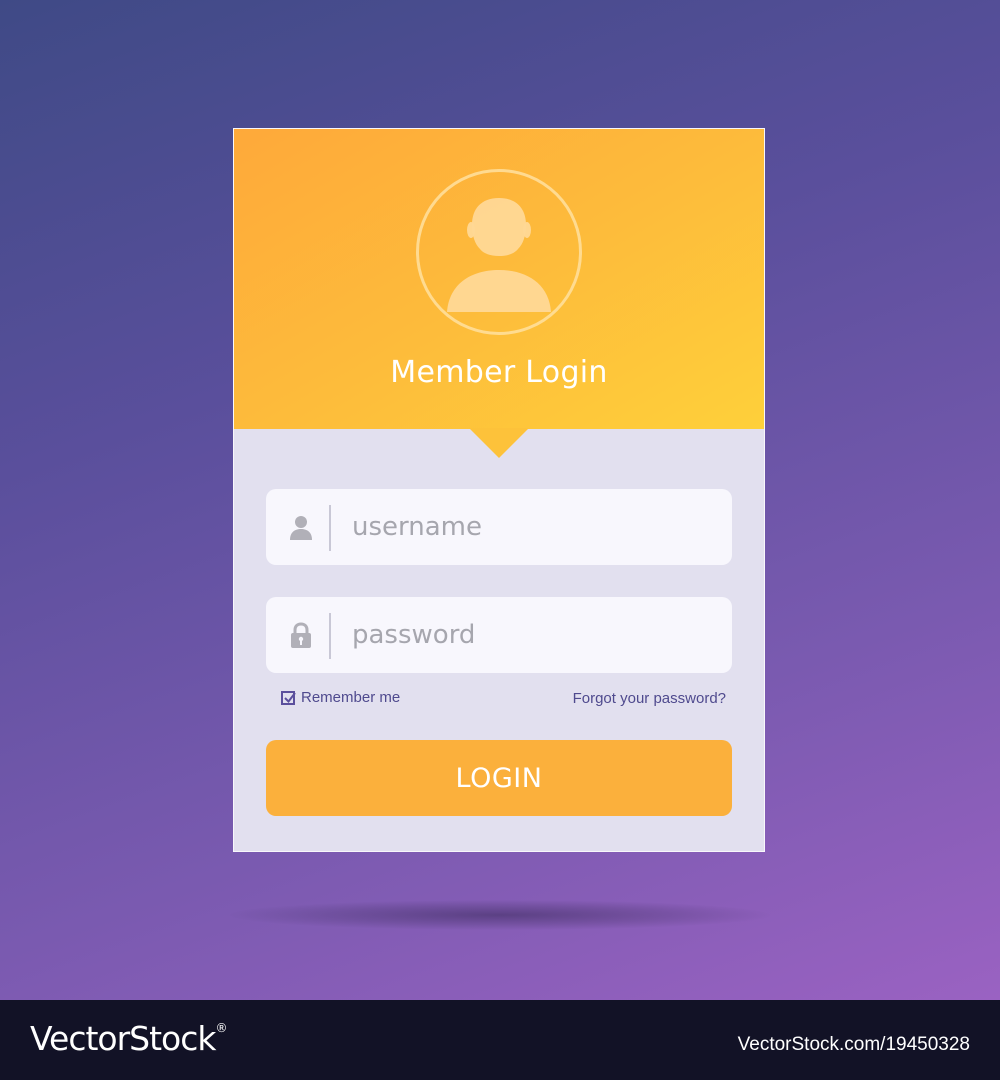  What do you see at coordinates (499, 443) in the screenshot?
I see `header-pointer` at bounding box center [499, 443].